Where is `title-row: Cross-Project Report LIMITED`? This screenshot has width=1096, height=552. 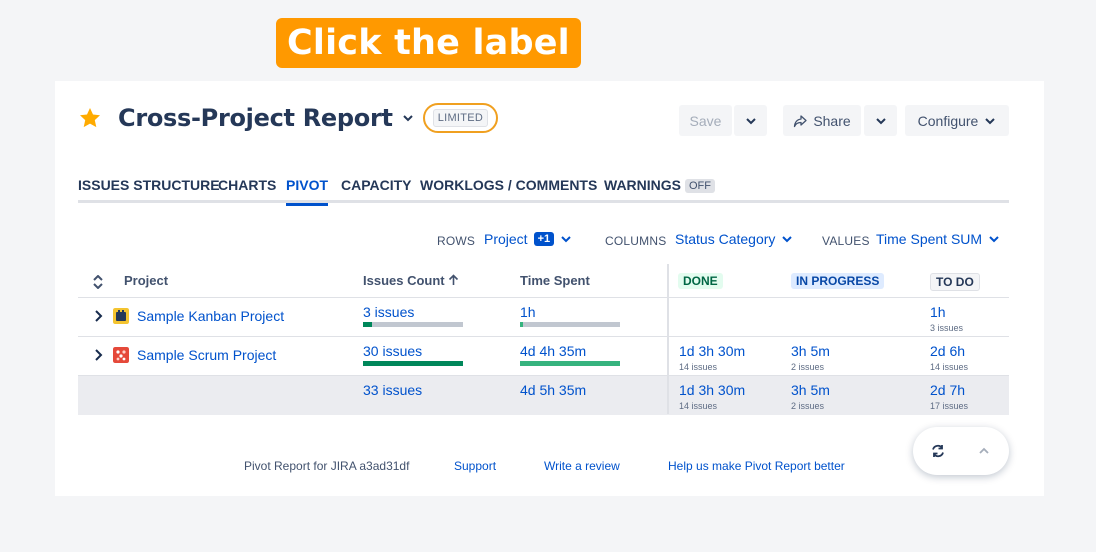 title-row: Cross-Project Report LIMITED is located at coordinates (288, 118).